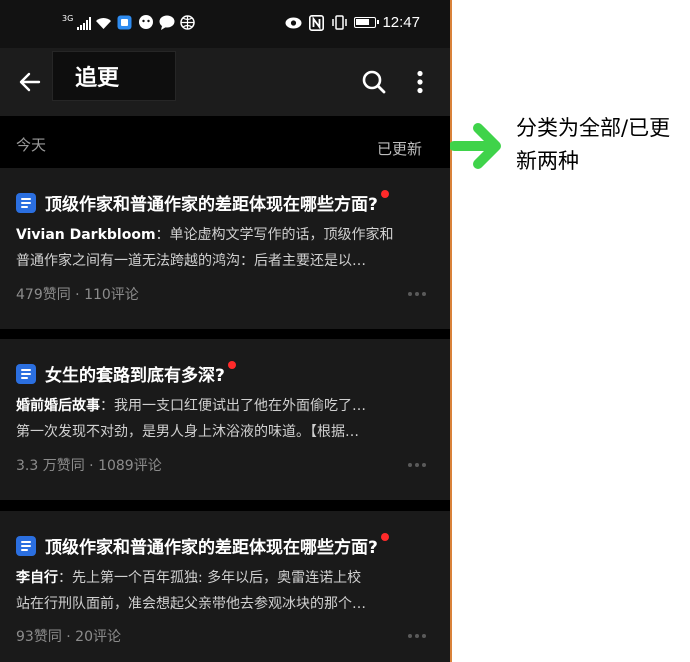  What do you see at coordinates (31, 145) in the screenshot?
I see `section-date-label: 今天` at bounding box center [31, 145].